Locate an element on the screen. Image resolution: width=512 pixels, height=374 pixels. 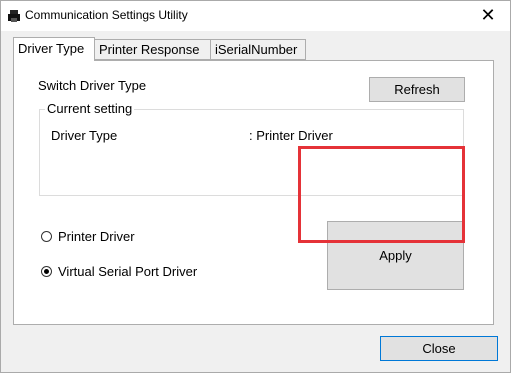
tab-label: Driver Type is located at coordinates (51, 48).